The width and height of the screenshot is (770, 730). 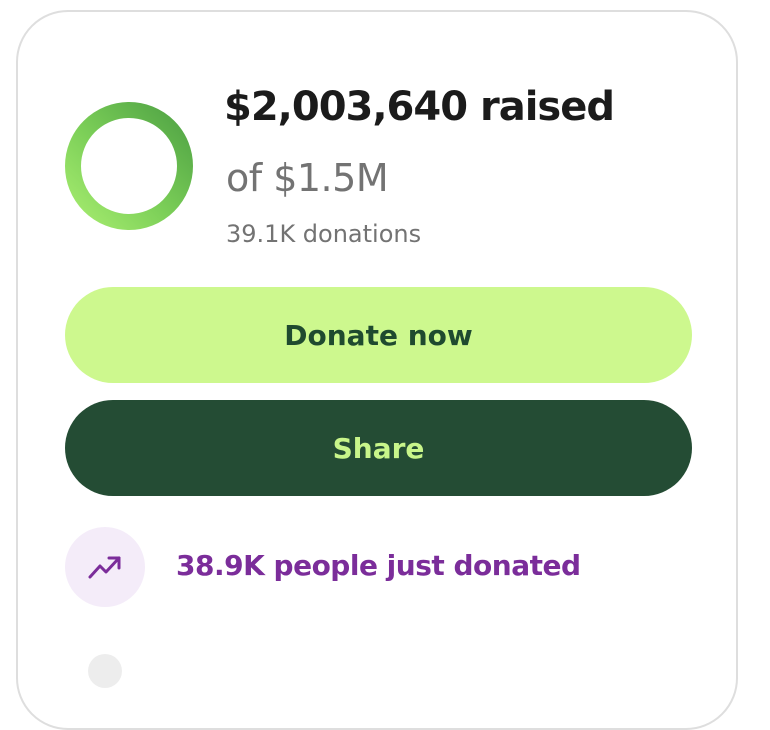 I want to click on goal-amount: of $1.5M, so click(x=307, y=178).